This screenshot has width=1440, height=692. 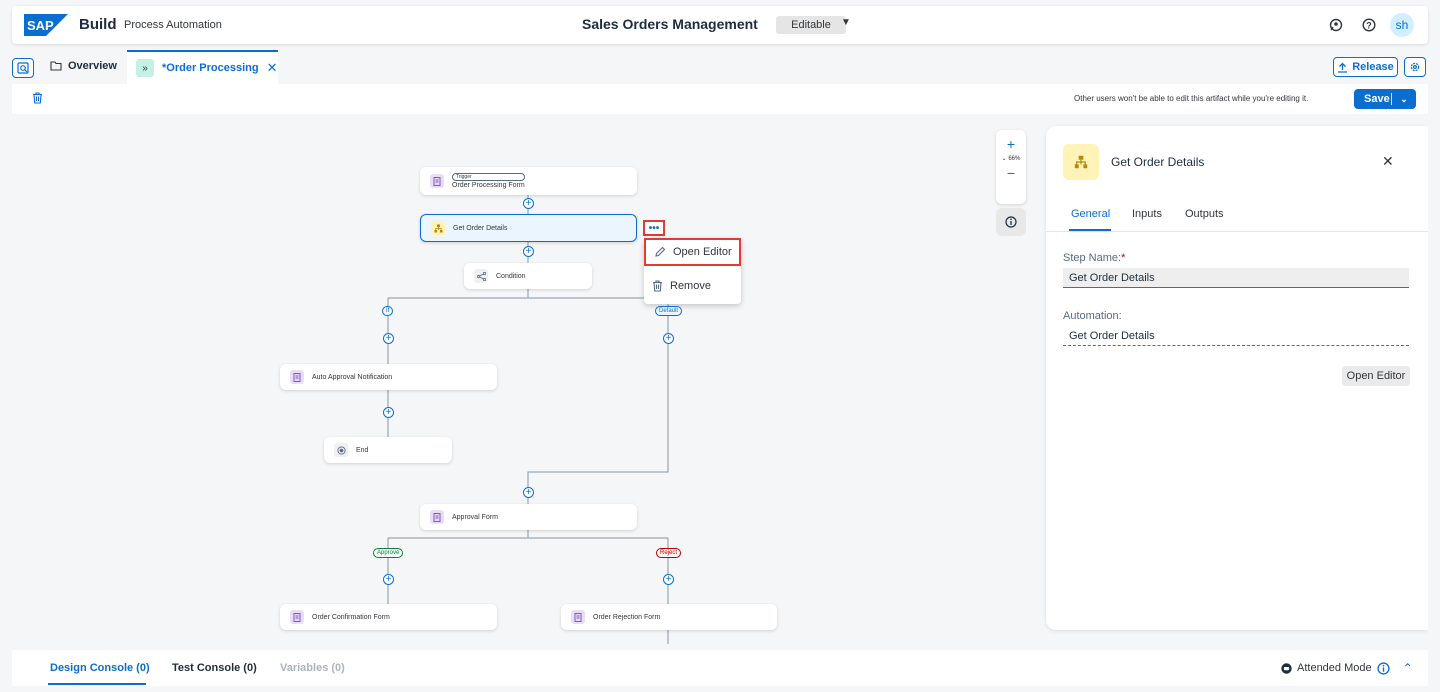 I want to click on node-end-label: End, so click(x=362, y=450).